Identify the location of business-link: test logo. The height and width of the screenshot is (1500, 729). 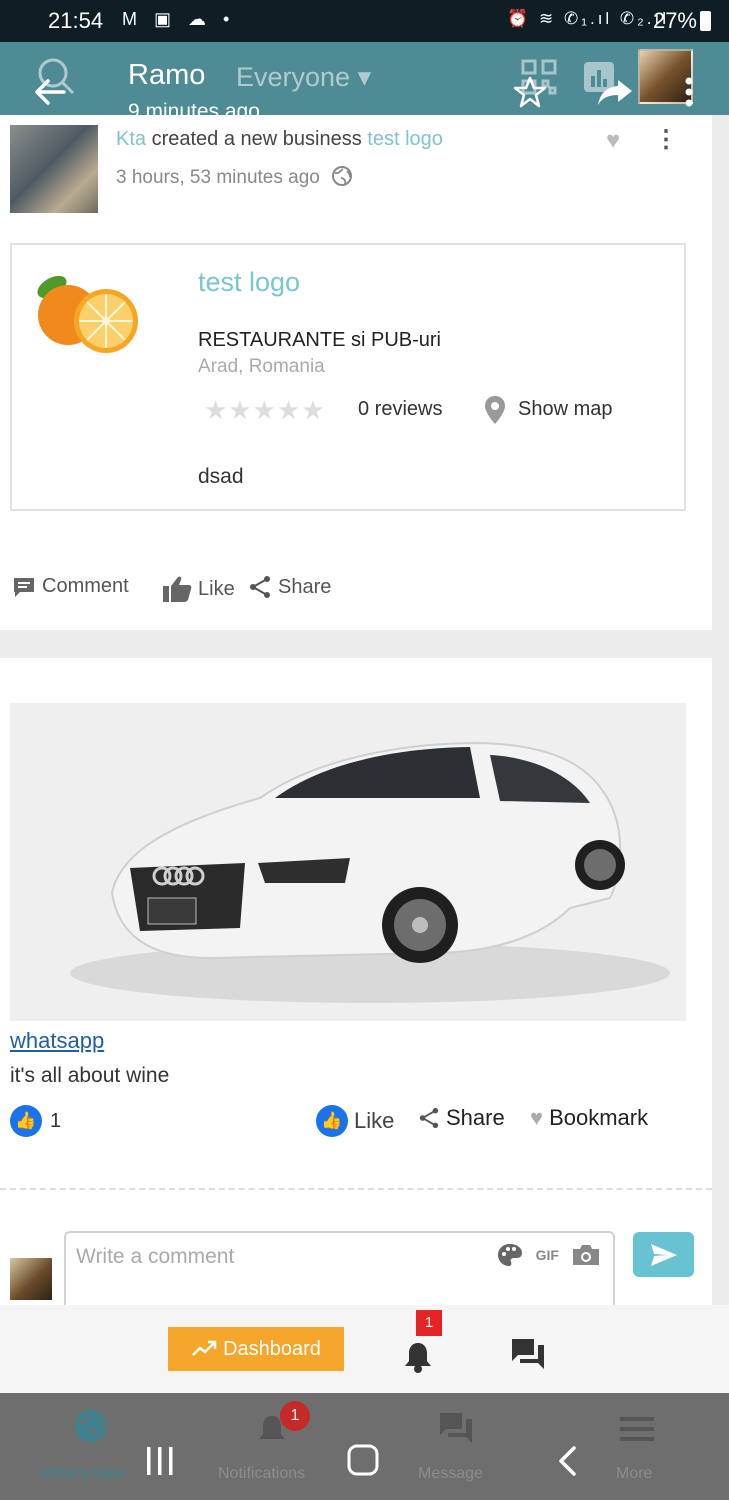
(405, 139).